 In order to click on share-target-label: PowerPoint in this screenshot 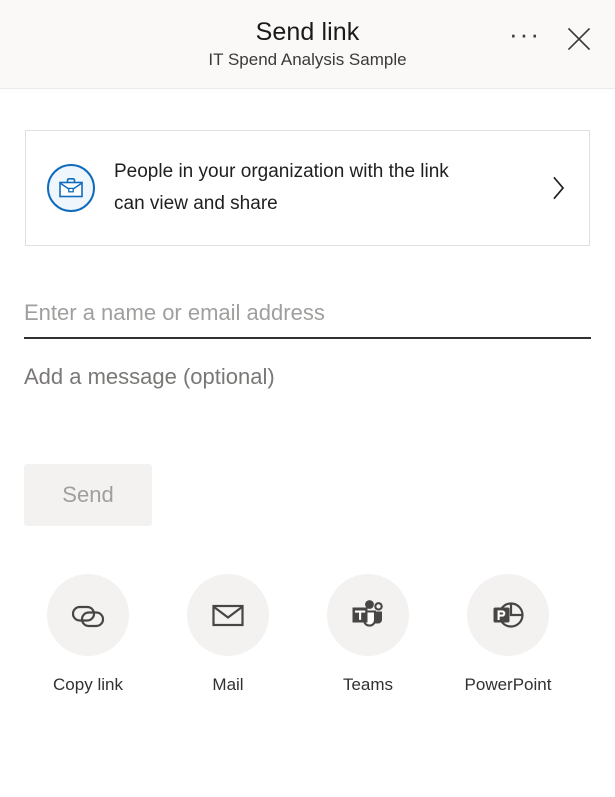, I will do `click(508, 684)`.